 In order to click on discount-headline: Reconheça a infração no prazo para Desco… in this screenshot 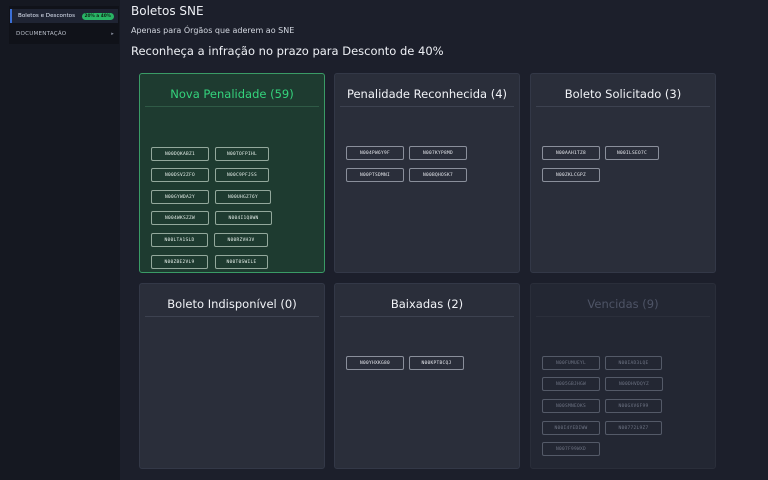, I will do `click(287, 51)`.